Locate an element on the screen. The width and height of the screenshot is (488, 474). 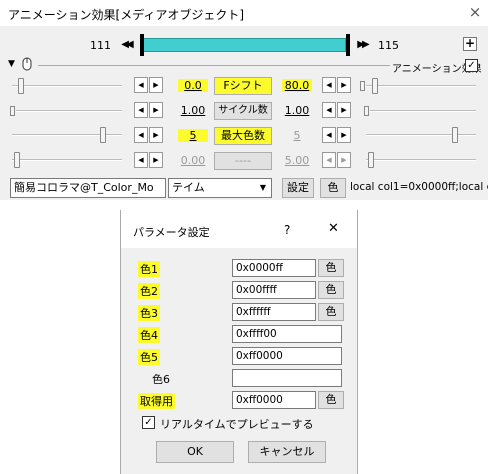
param-label-color5: 色5 is located at coordinates (149, 357).